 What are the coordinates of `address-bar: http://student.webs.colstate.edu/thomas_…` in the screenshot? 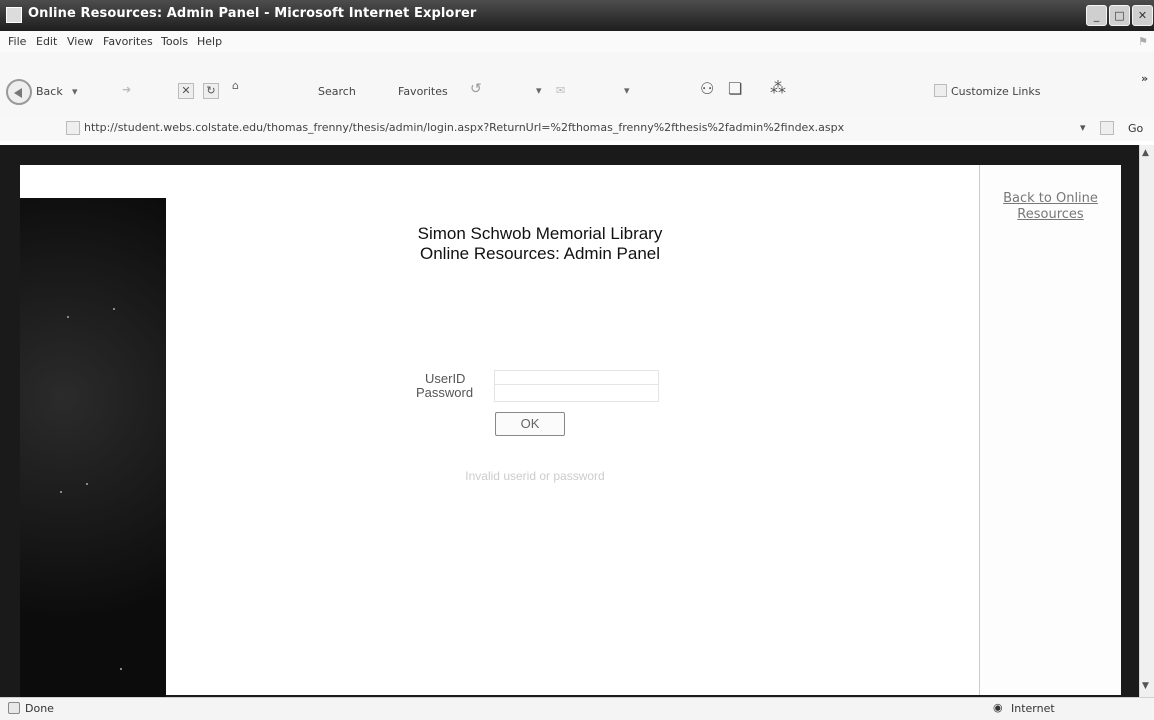 It's located at (577, 129).